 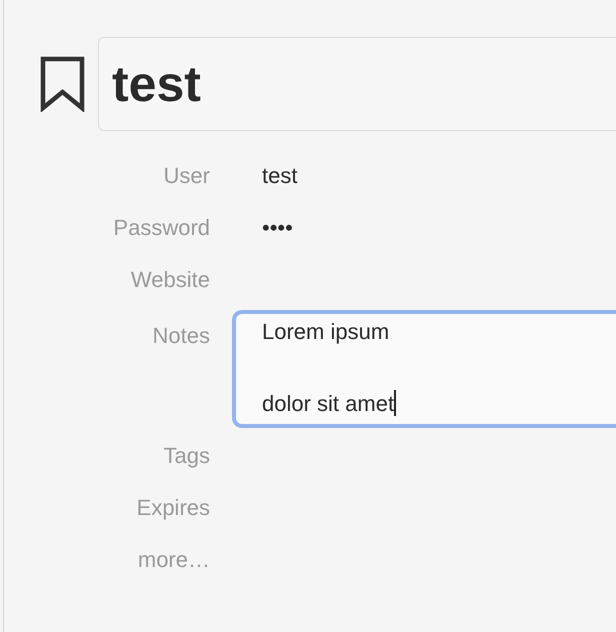 I want to click on bookmark-icon, so click(x=62, y=84).